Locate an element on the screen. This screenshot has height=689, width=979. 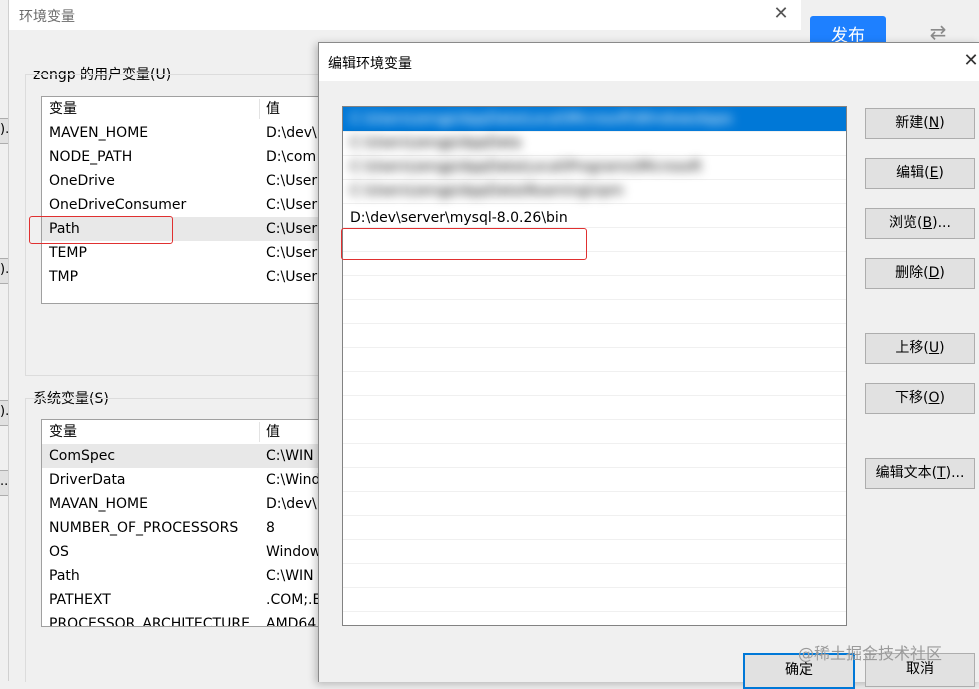
delete-button-key: D is located at coordinates (934, 273).